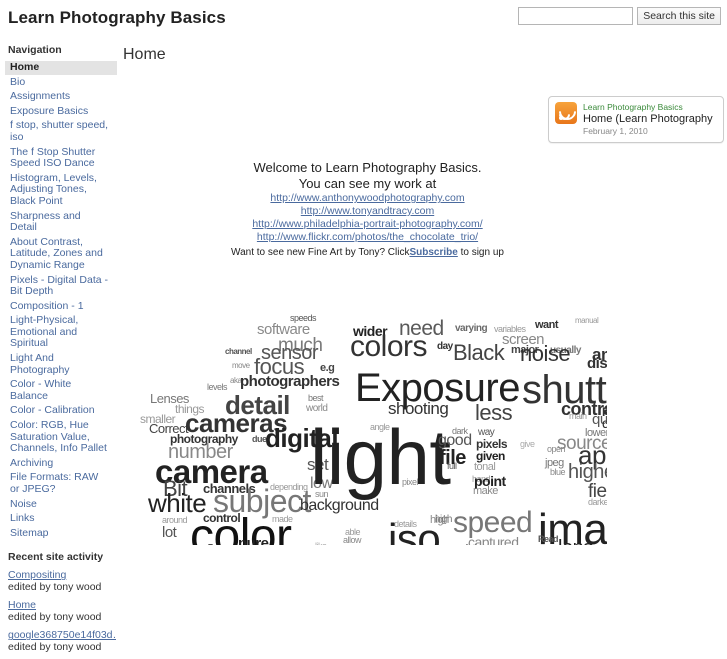 Image resolution: width=727 pixels, height=659 pixels. I want to click on navigation-heading: Navigation, so click(35, 50).